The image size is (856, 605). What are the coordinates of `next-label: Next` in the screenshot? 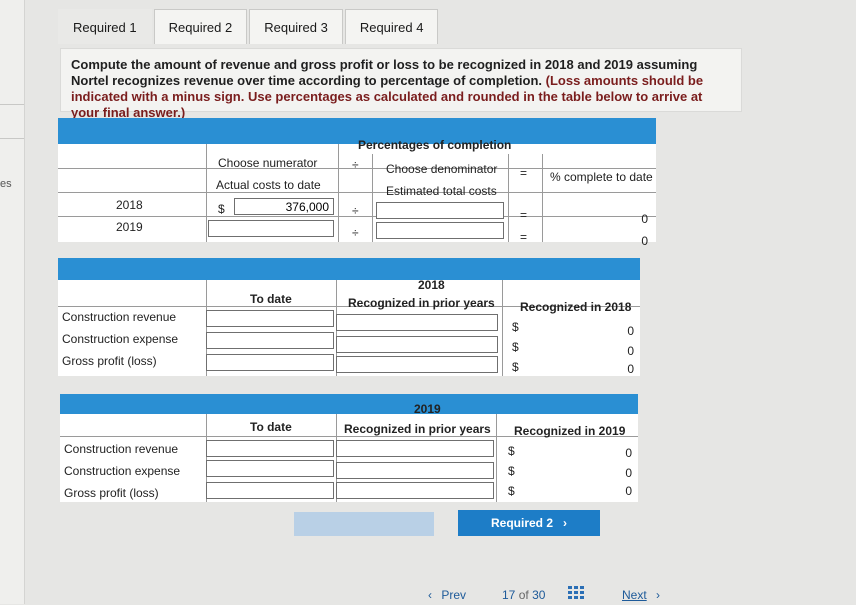 It's located at (634, 595).